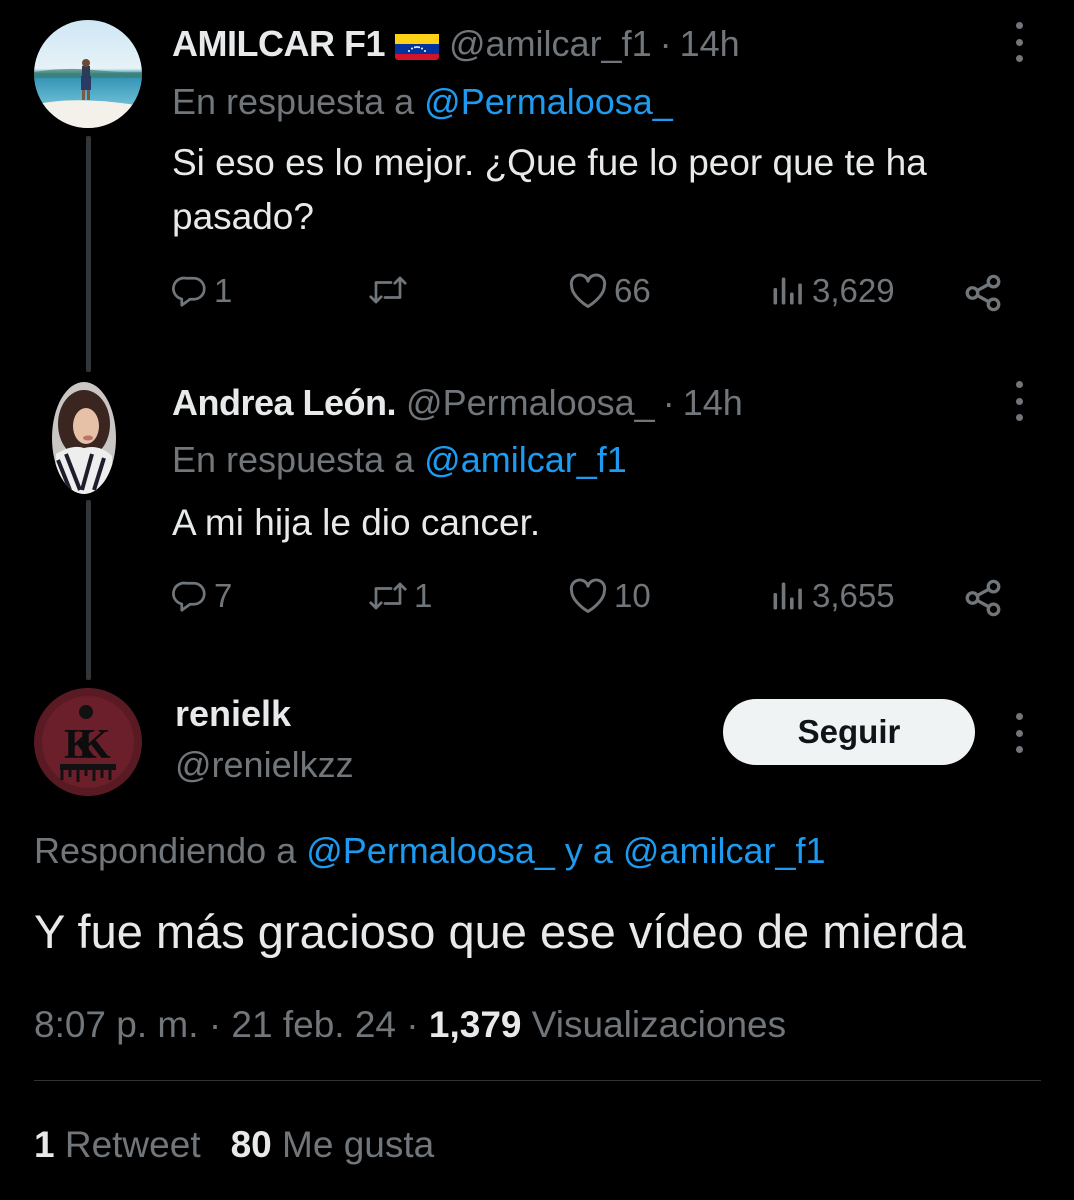 Image resolution: width=1074 pixels, height=1200 pixels. What do you see at coordinates (223, 290) in the screenshot?
I see `reply-count: 1` at bounding box center [223, 290].